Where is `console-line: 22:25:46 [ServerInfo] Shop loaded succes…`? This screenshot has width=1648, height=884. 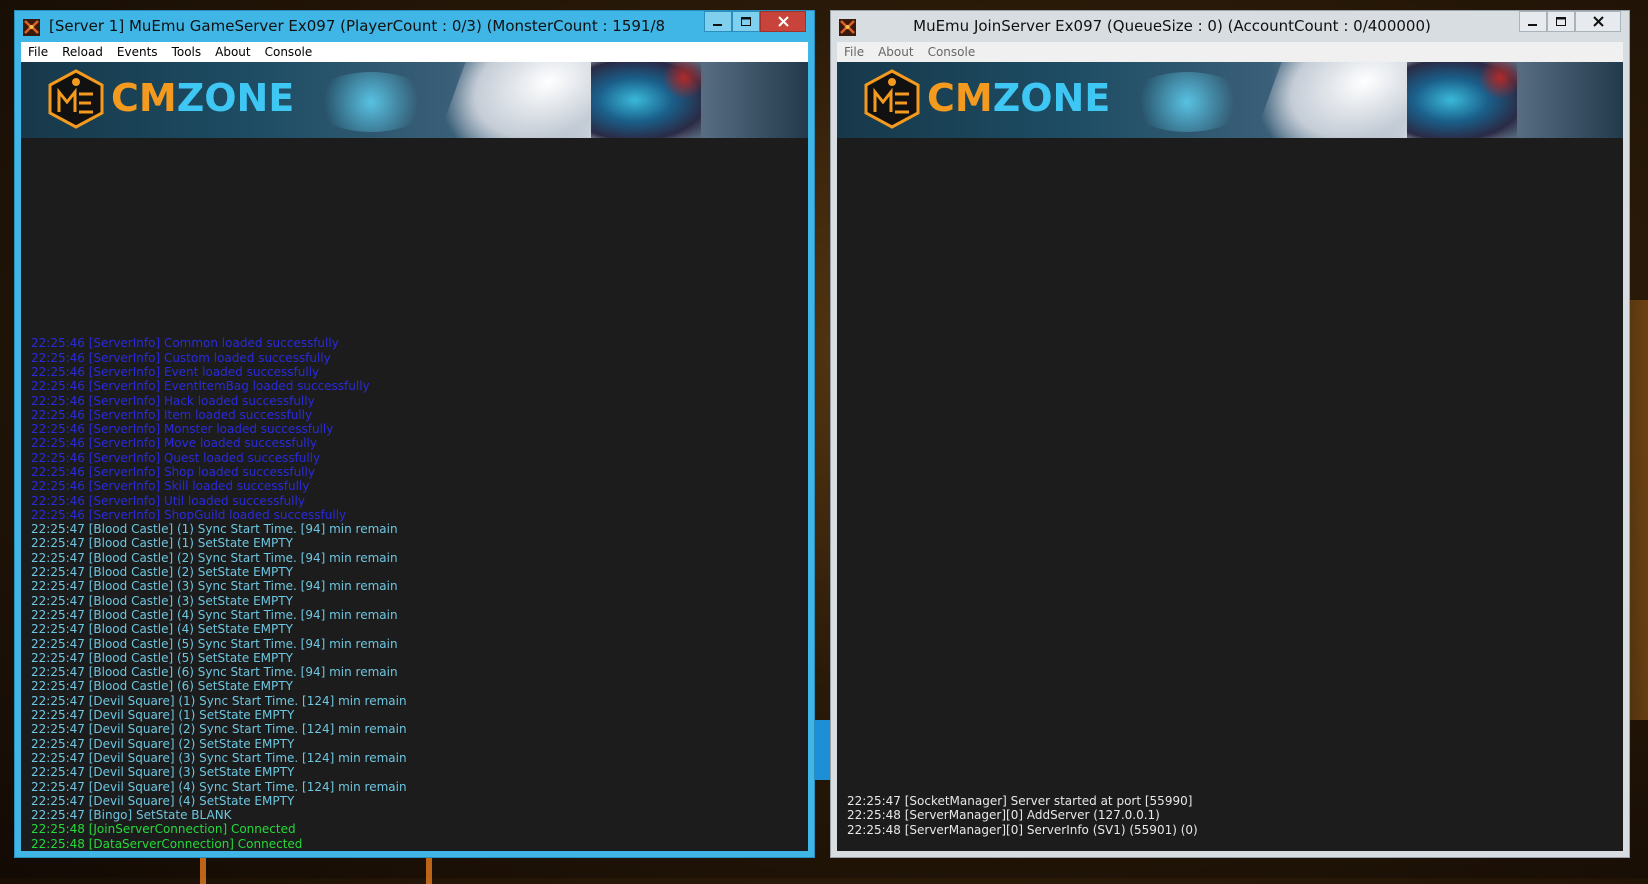
console-line: 22:25:46 [ServerInfo] Shop loaded succes… is located at coordinates (173, 471).